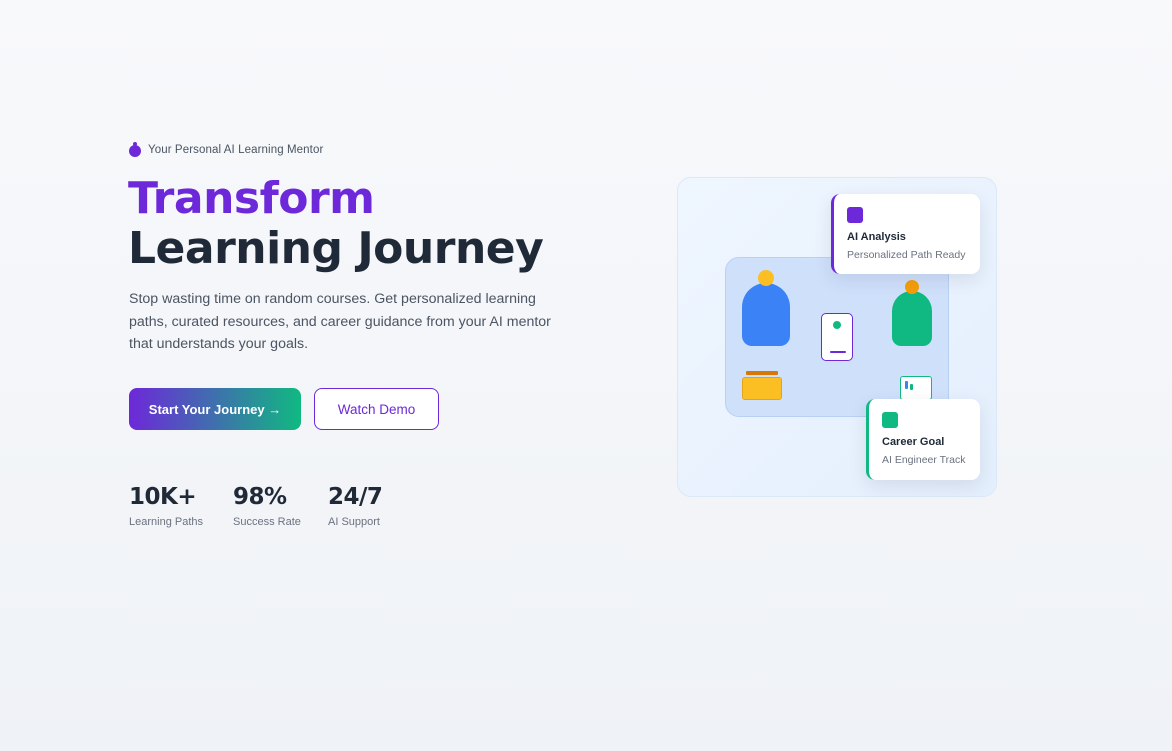 The height and width of the screenshot is (751, 1172). I want to click on stat-value: 10K+, so click(163, 497).